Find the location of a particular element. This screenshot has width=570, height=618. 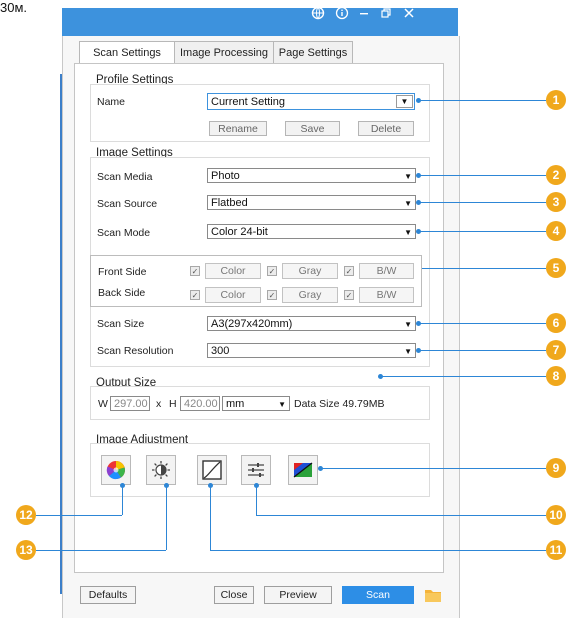

save-button: Save is located at coordinates (312, 128).